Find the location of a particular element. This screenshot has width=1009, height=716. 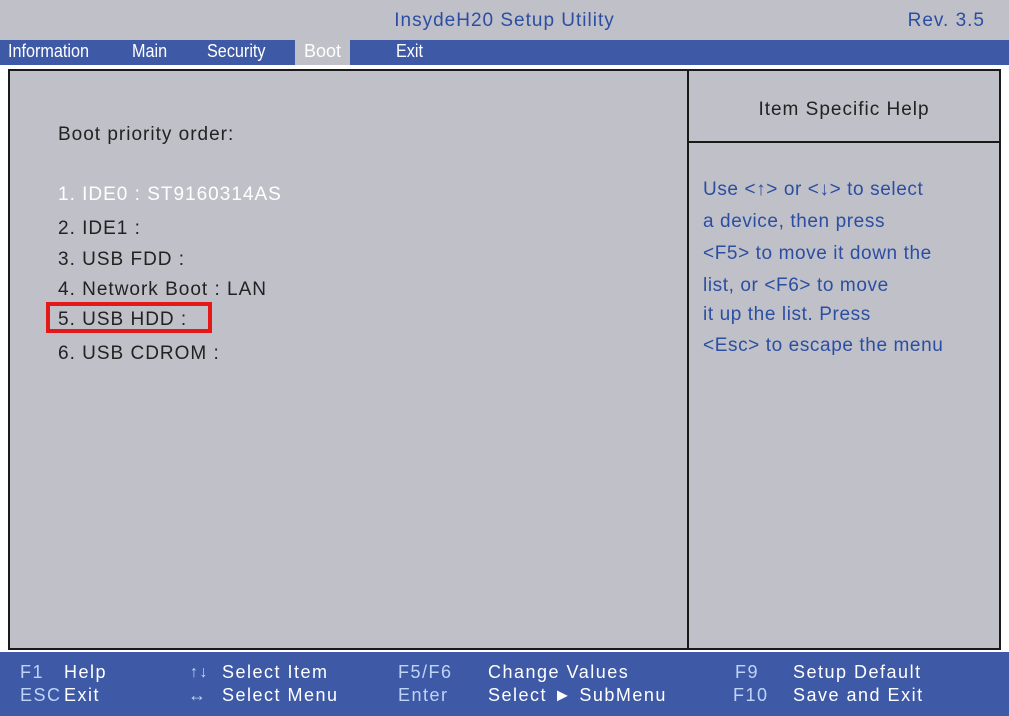

menu-security: Security is located at coordinates (236, 52).